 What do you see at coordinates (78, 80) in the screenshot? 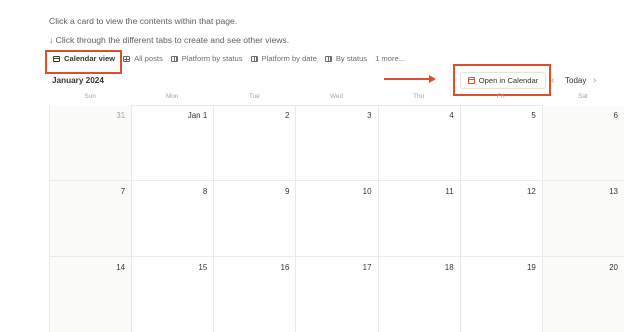
I see `month-title: January 2024` at bounding box center [78, 80].